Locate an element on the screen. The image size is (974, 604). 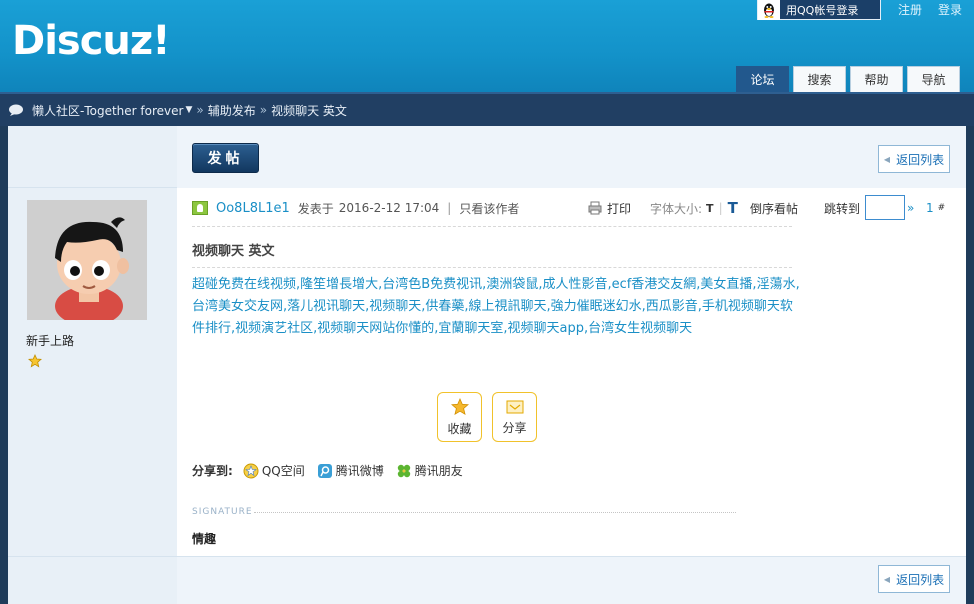
back-to-list-button: ◀ 返回列表 is located at coordinates (914, 159).